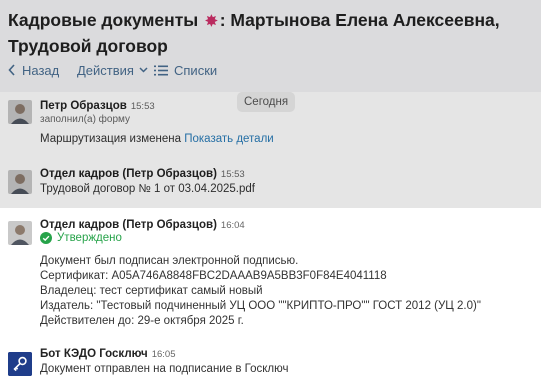 Image resolution: width=541 pixels, height=383 pixels. I want to click on actions-label: Действия, so click(105, 70).